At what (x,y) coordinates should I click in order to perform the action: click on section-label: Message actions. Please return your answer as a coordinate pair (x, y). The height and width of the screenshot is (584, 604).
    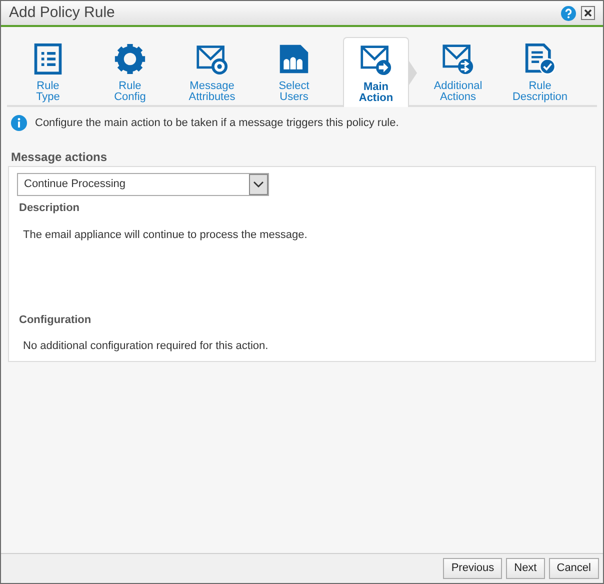
    Looking at the image, I should click on (59, 157).